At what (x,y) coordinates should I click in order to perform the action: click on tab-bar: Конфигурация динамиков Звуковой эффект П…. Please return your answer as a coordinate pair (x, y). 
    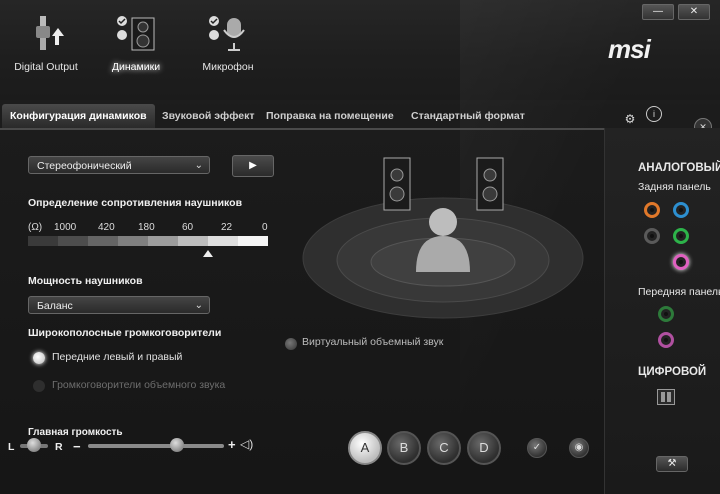
    Looking at the image, I should click on (300, 116).